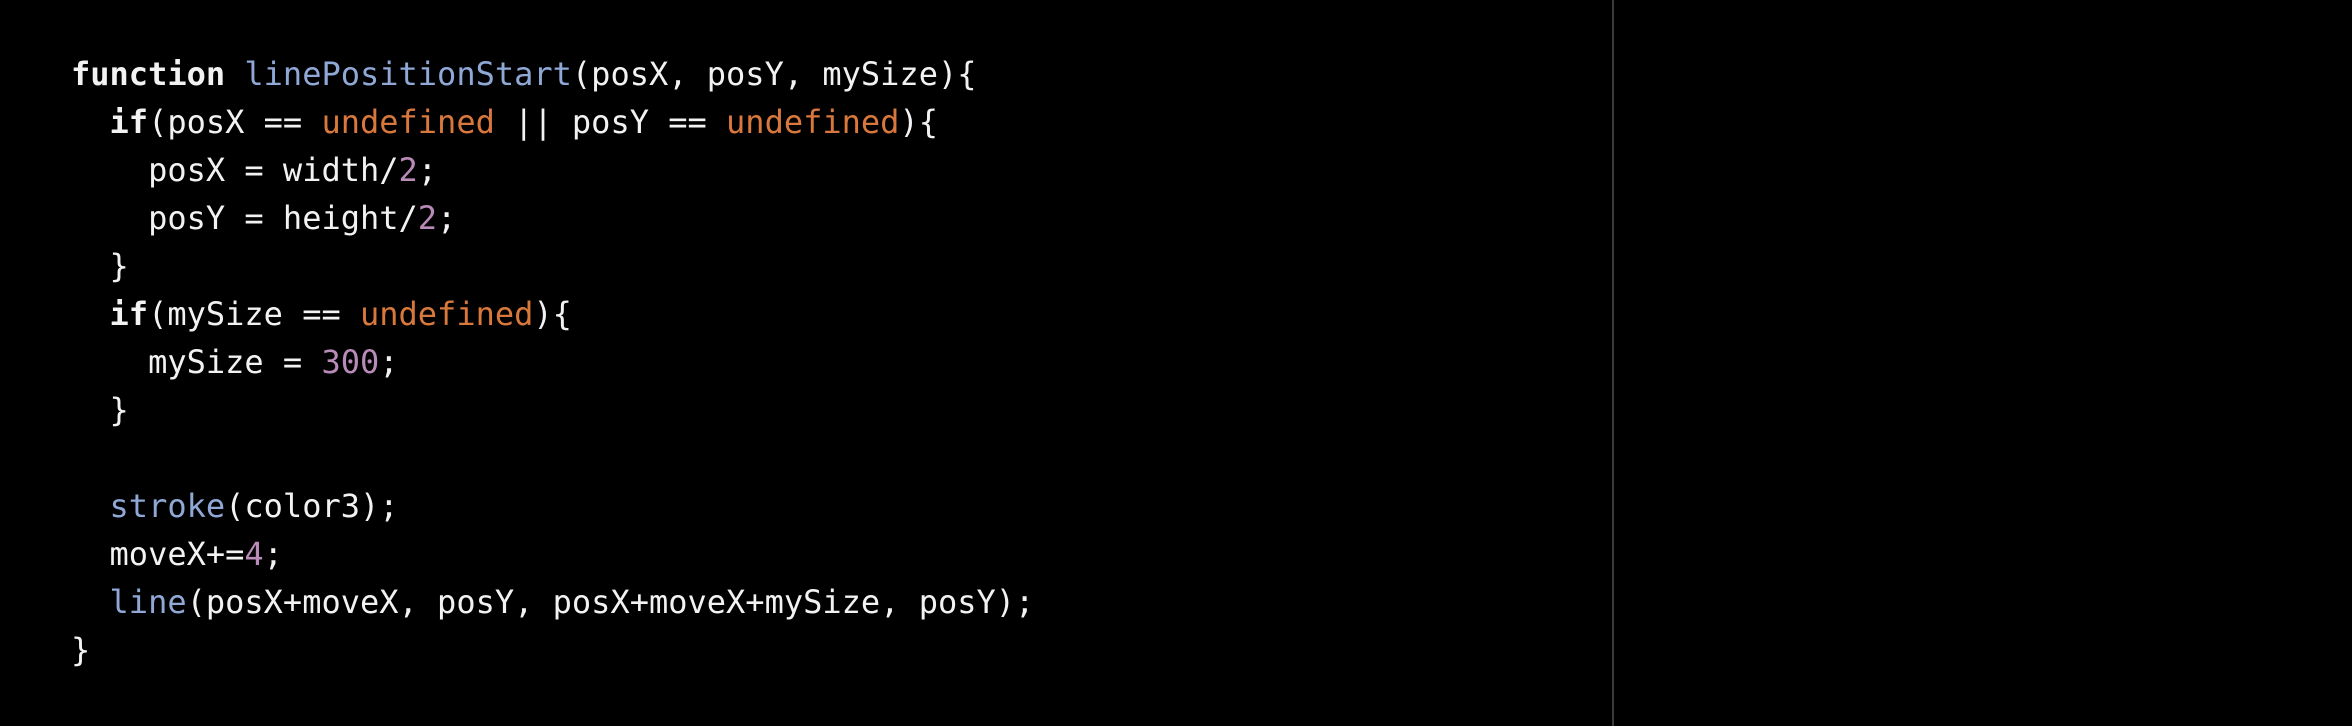 The width and height of the screenshot is (2352, 726). I want to click on number-token: 4, so click(254, 554).